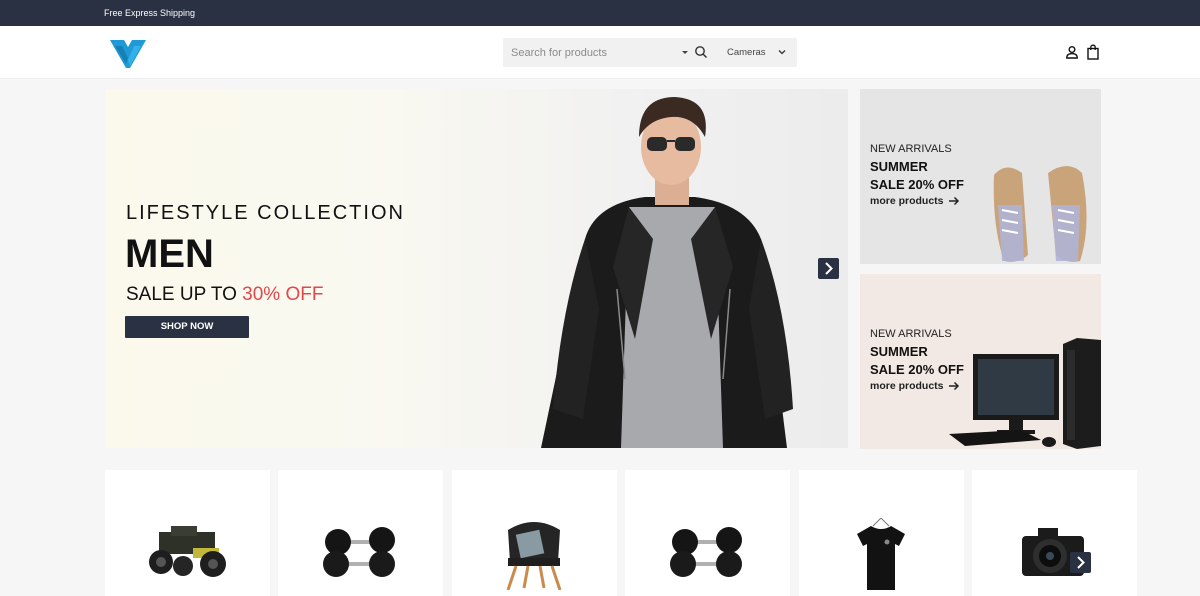  I want to click on category-select-value: Cameras, so click(746, 52).